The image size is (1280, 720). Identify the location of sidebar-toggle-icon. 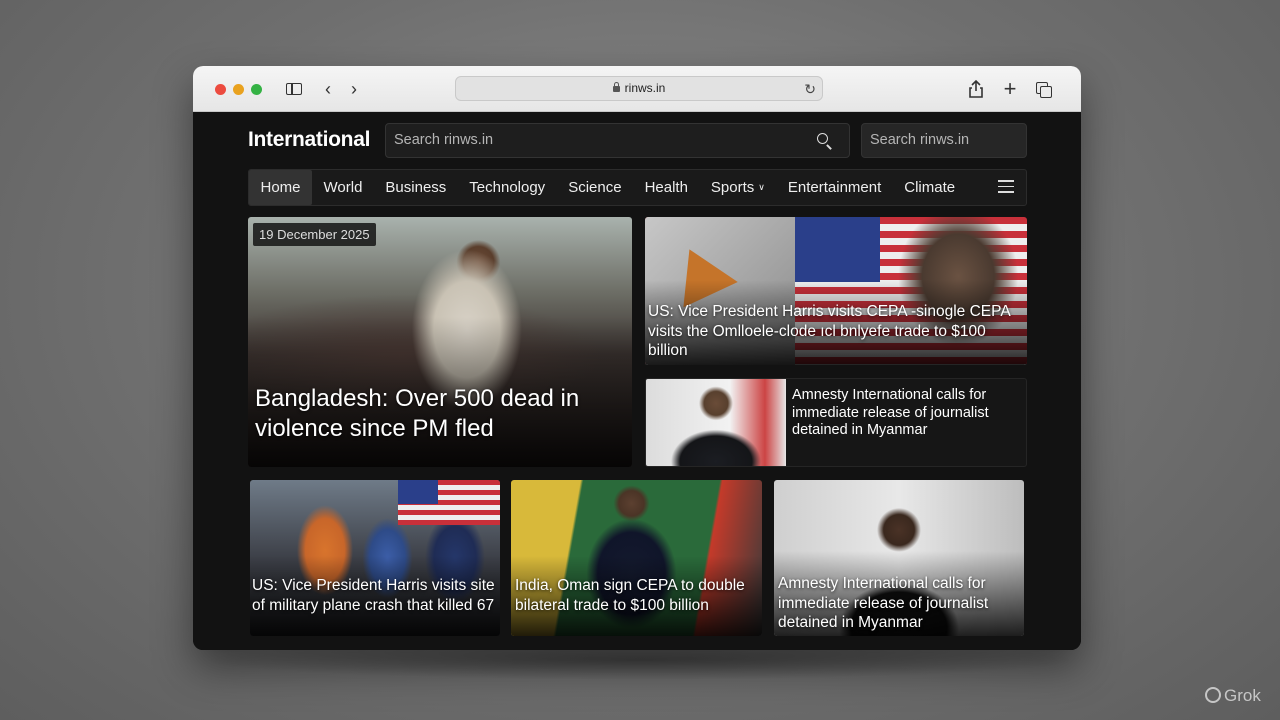
(294, 89).